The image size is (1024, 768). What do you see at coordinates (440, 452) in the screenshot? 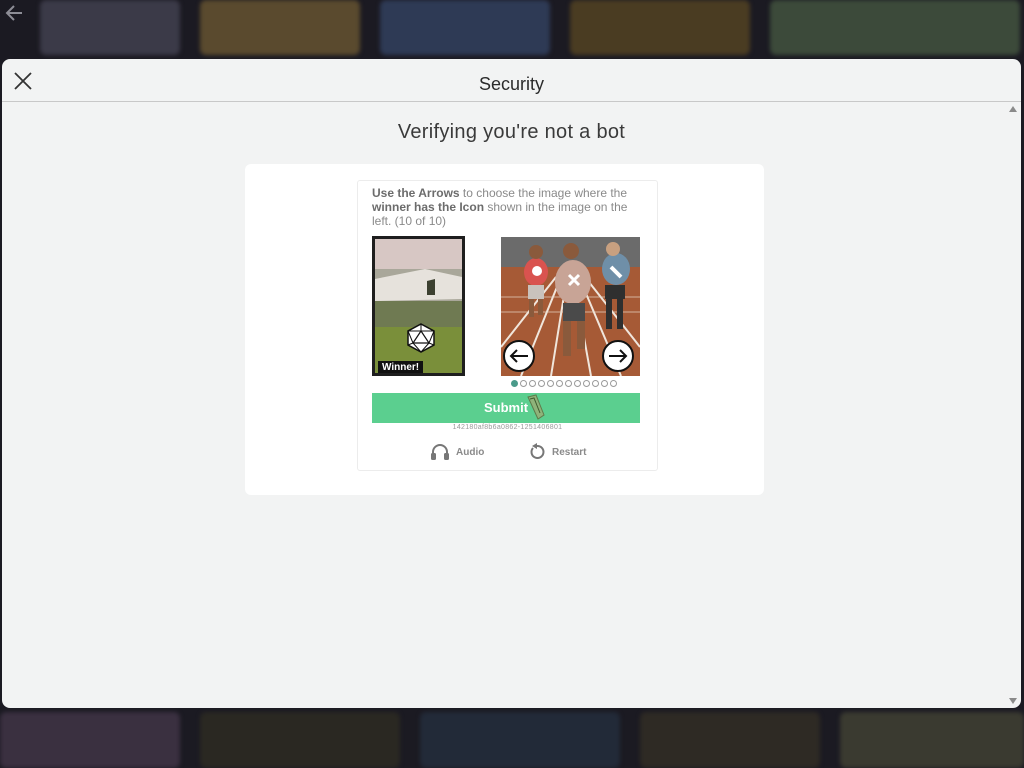
I see `headphones-icon` at bounding box center [440, 452].